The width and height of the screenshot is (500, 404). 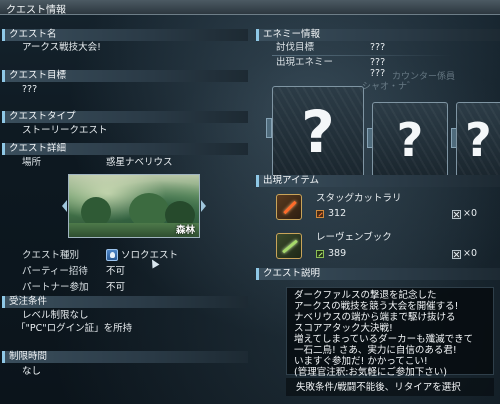 What do you see at coordinates (125, 302) in the screenshot?
I see `section-header-requirements: 受注条件` at bounding box center [125, 302].